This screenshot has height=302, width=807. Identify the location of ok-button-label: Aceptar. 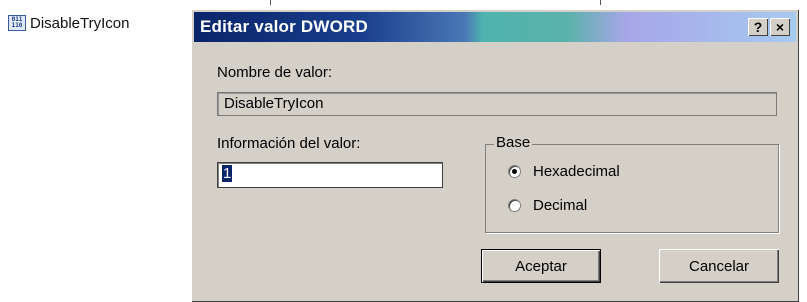
(541, 266).